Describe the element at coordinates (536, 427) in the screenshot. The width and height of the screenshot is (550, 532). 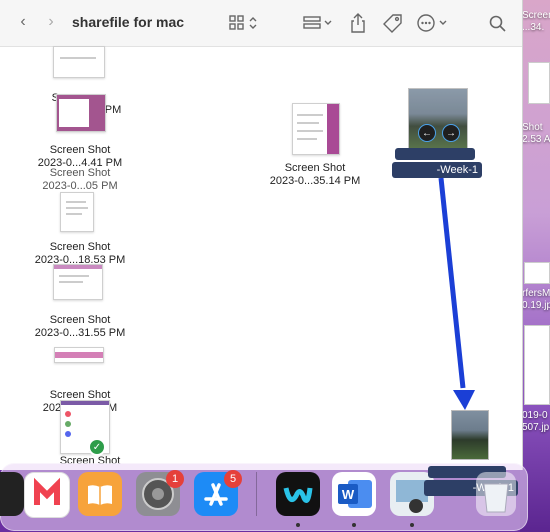
I see `desktop-file-label: 507.jp` at that location.